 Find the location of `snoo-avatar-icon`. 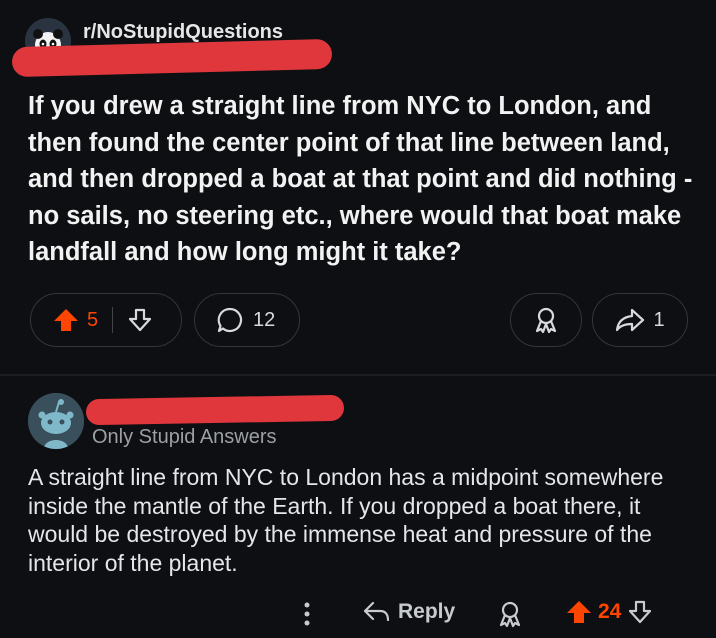

snoo-avatar-icon is located at coordinates (56, 421).